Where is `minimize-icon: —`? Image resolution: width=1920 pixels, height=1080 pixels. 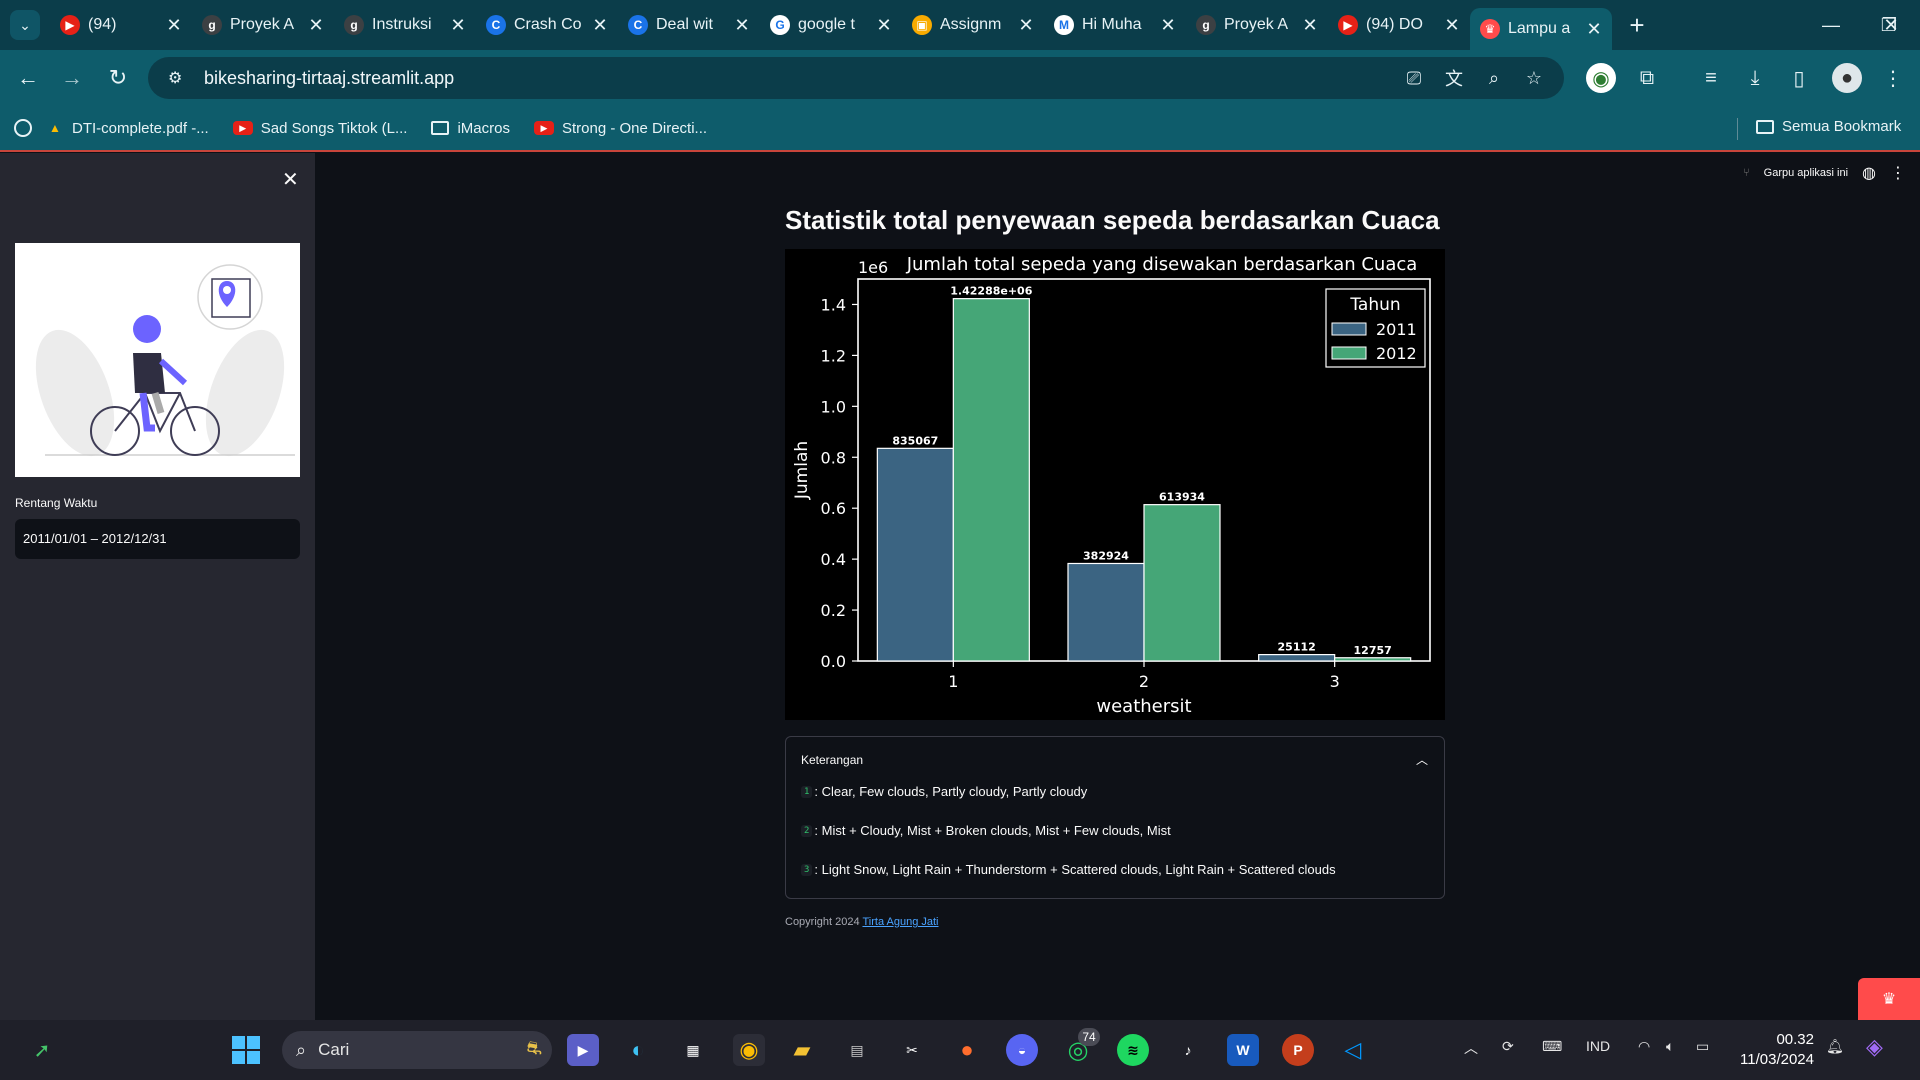
minimize-icon: — is located at coordinates (1831, 24).